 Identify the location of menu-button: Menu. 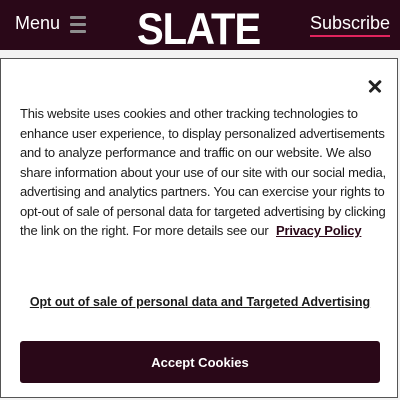
(51, 23).